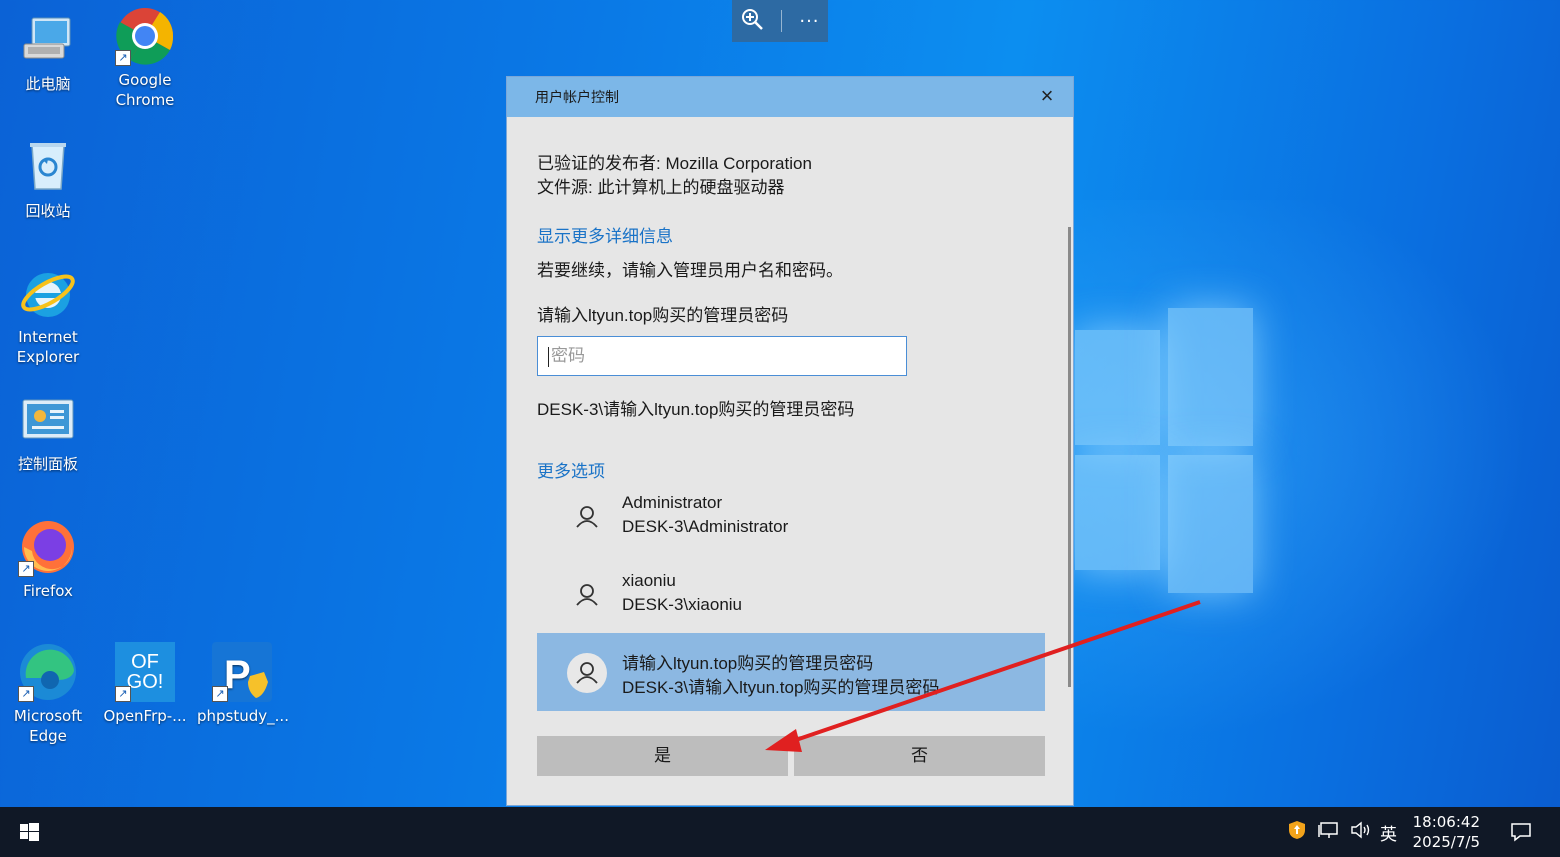 The height and width of the screenshot is (857, 1560). I want to click on edge-icon: ↗, so click(48, 672).